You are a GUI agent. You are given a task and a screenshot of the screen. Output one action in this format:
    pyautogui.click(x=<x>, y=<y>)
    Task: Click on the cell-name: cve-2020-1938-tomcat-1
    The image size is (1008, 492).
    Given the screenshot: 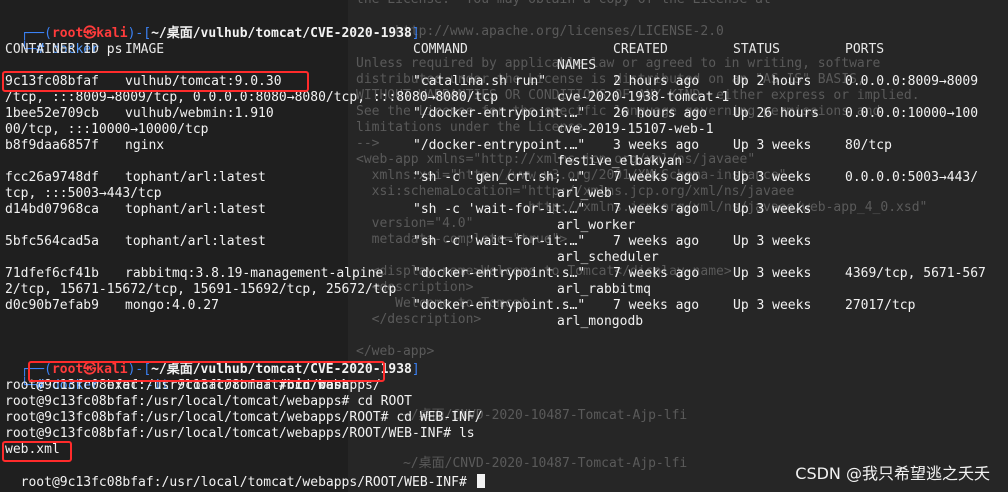 What is the action you would take?
    pyautogui.click(x=643, y=97)
    